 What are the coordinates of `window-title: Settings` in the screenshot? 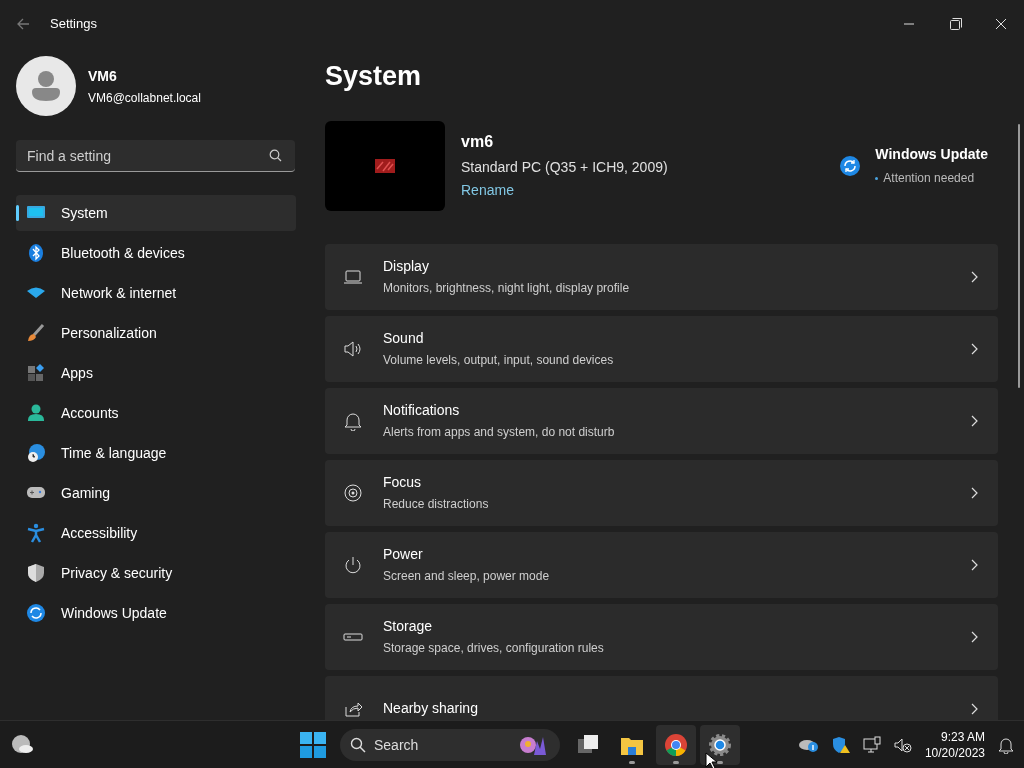 It's located at (73, 24).